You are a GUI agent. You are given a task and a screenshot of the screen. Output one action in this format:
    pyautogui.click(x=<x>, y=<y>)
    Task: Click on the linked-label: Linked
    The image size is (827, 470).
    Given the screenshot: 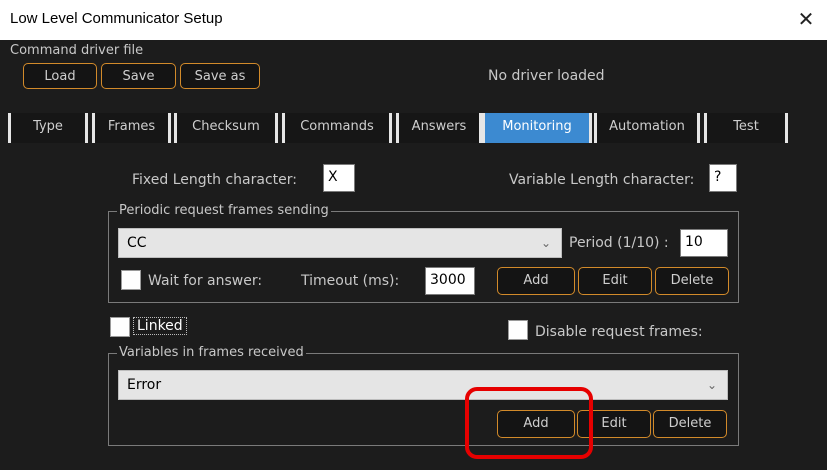 What is the action you would take?
    pyautogui.click(x=160, y=326)
    